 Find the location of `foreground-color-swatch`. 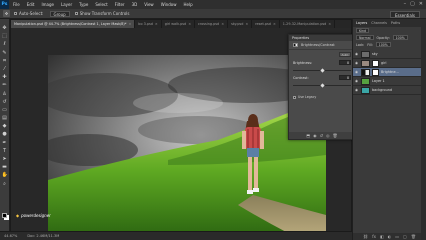

foreground-color-swatch is located at coordinates (4, 215).